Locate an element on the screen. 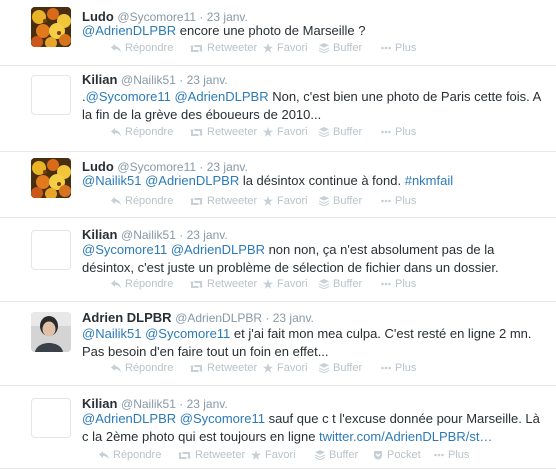  pocket-action: Pocket is located at coordinates (397, 455).